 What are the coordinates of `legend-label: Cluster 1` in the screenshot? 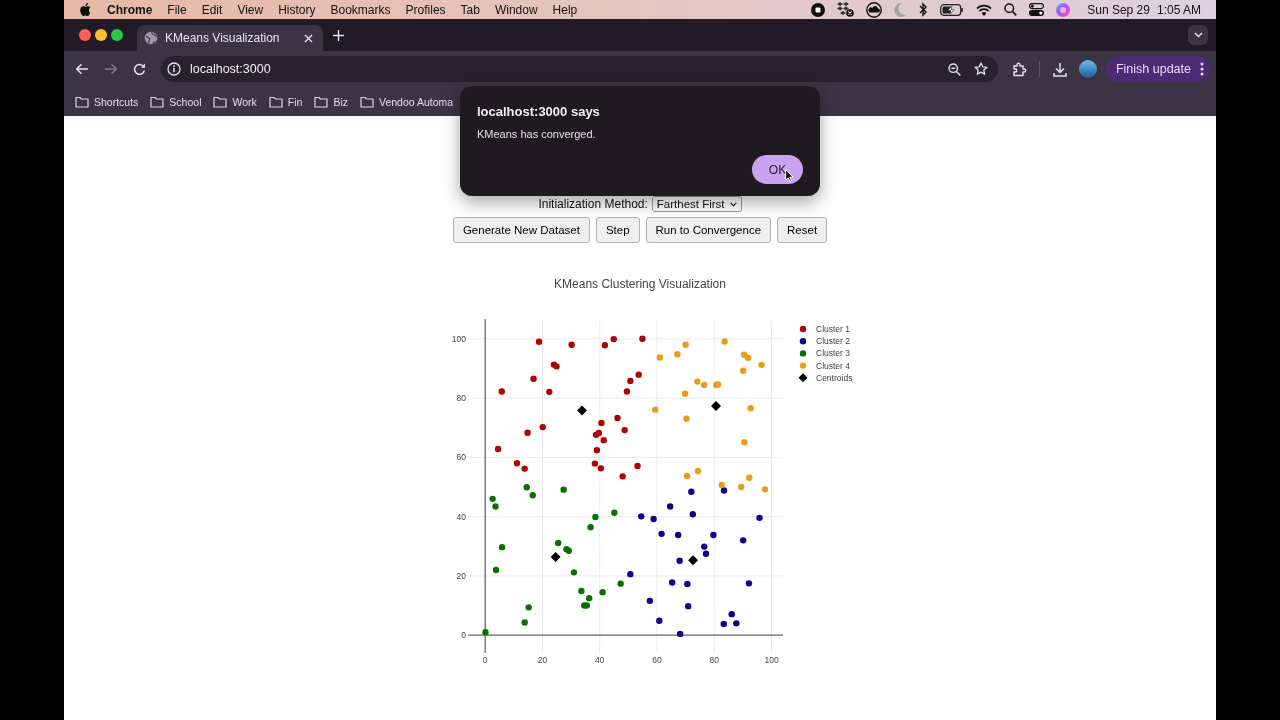 It's located at (833, 329).